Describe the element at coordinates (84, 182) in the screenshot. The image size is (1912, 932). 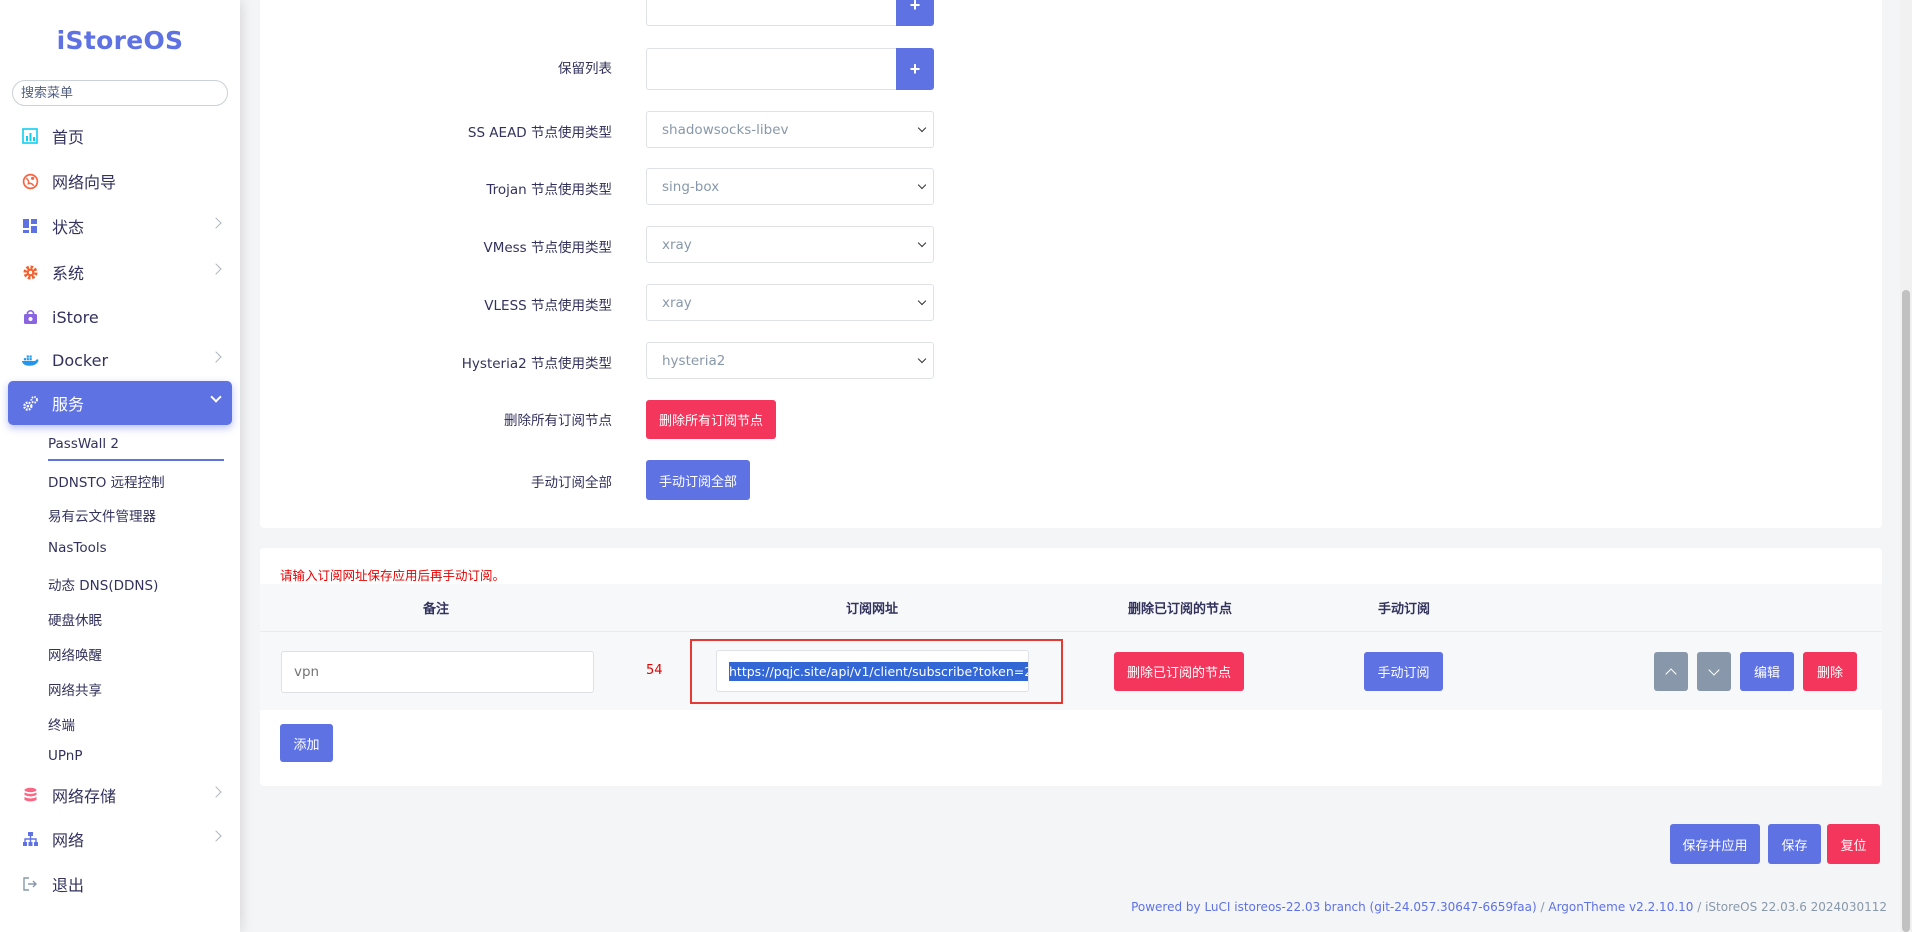
I see `sidebar-item-label: 网络向导` at that location.